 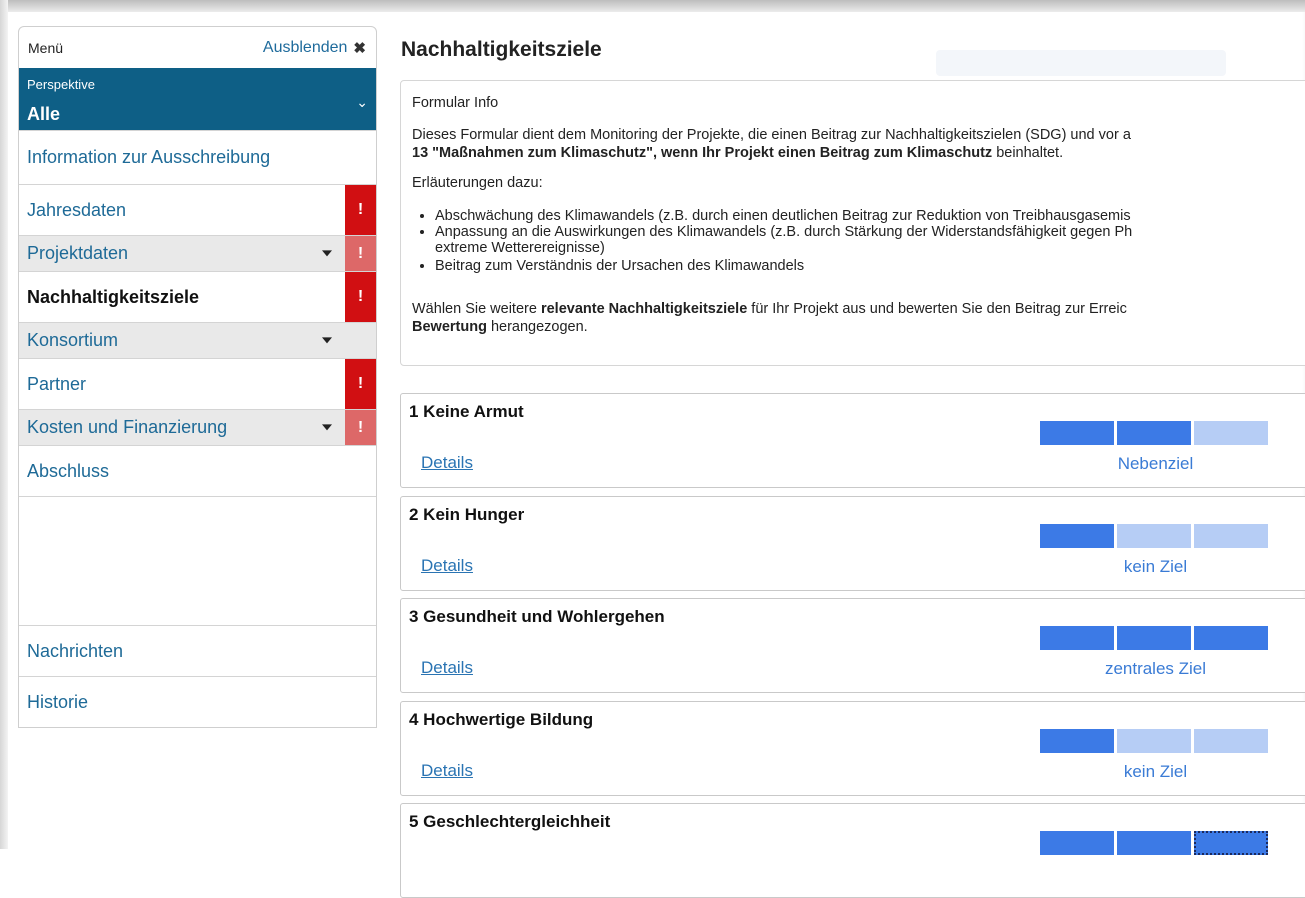 I want to click on sidebar-item-nachhaltigkeitsziele: Nachhaltigkeitsziele !, so click(x=197, y=296).